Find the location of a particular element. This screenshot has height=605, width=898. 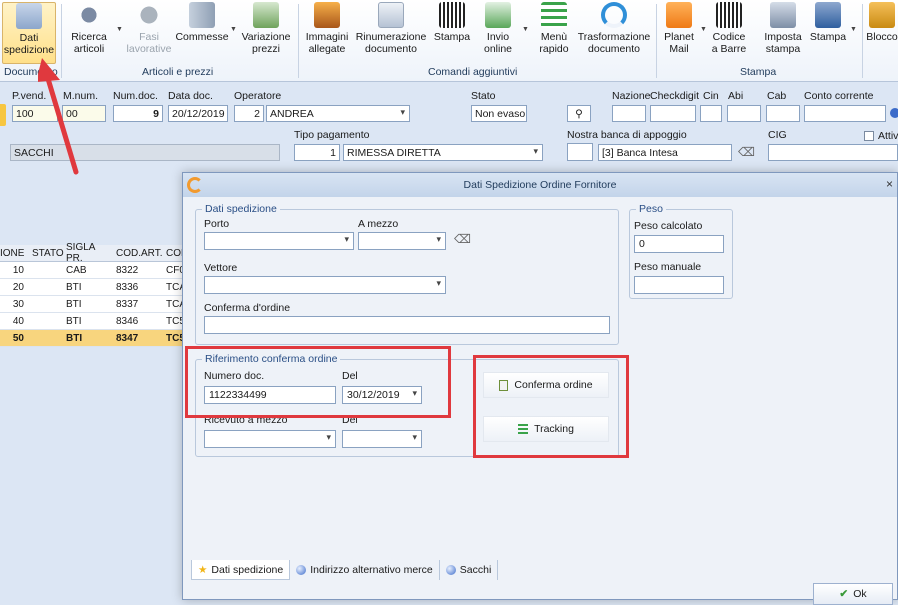

mail-plane-icon is located at coordinates (679, 15).